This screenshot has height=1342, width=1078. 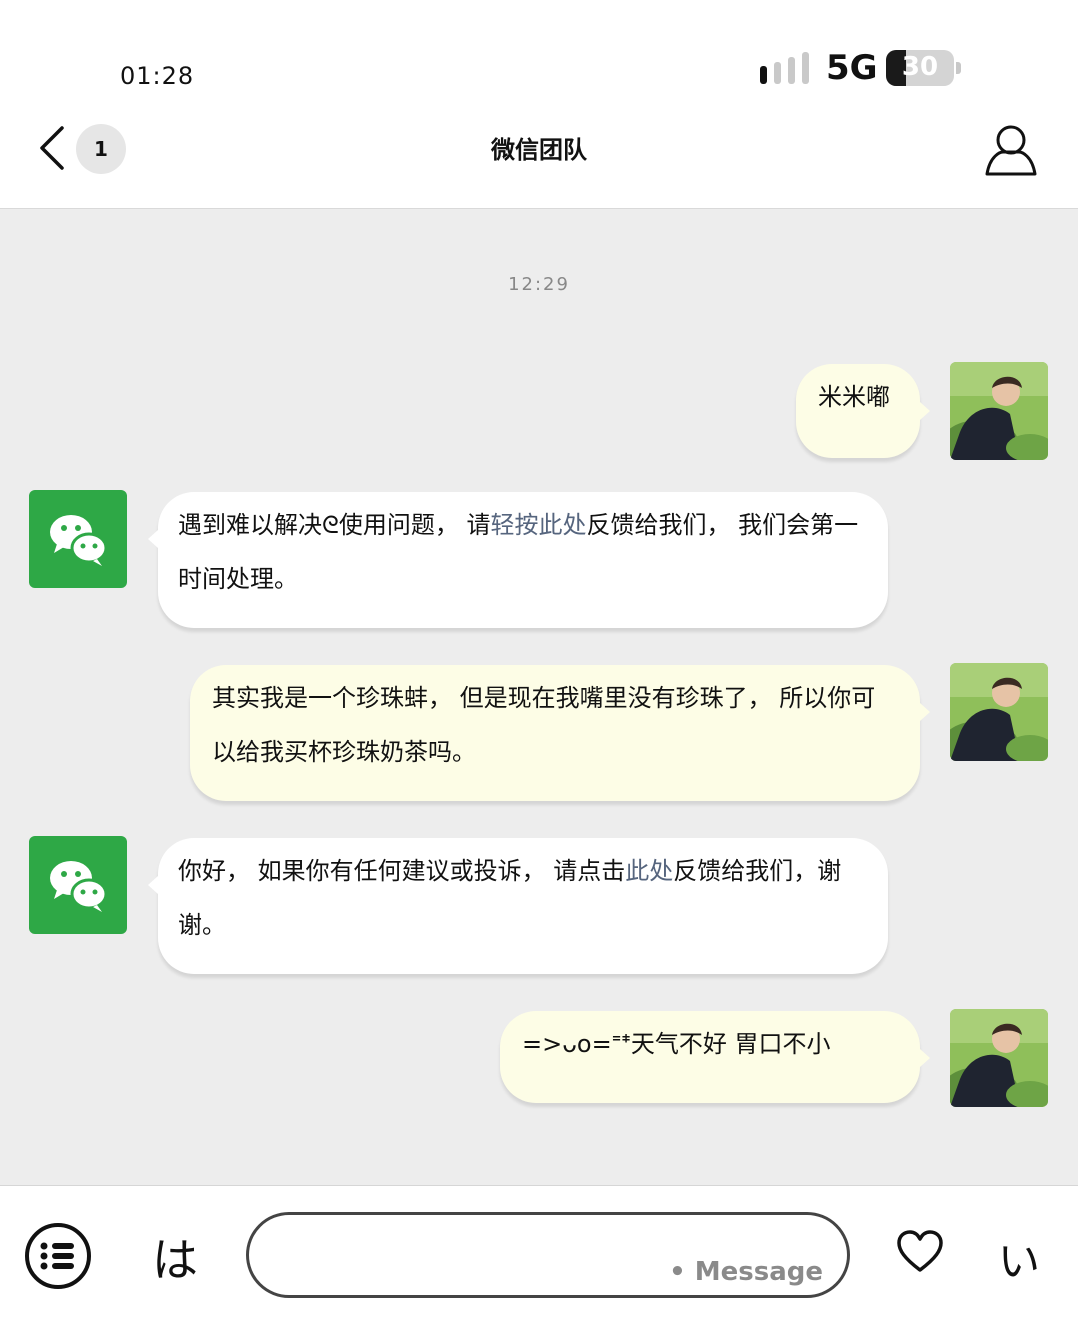 I want to click on message-bubble-outgoing: 米米嘟, so click(x=863, y=411).